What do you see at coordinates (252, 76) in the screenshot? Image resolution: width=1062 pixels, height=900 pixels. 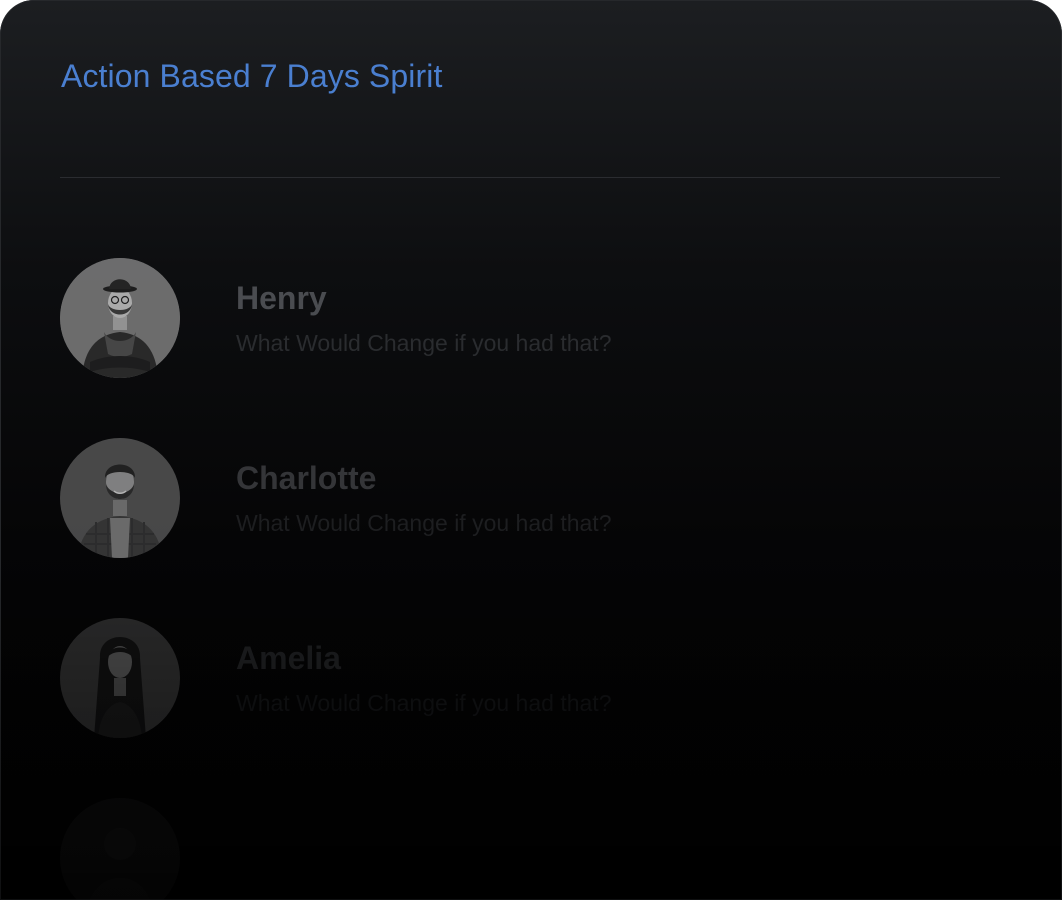 I see `card-title: Action Based 7 Days Spirit` at bounding box center [252, 76].